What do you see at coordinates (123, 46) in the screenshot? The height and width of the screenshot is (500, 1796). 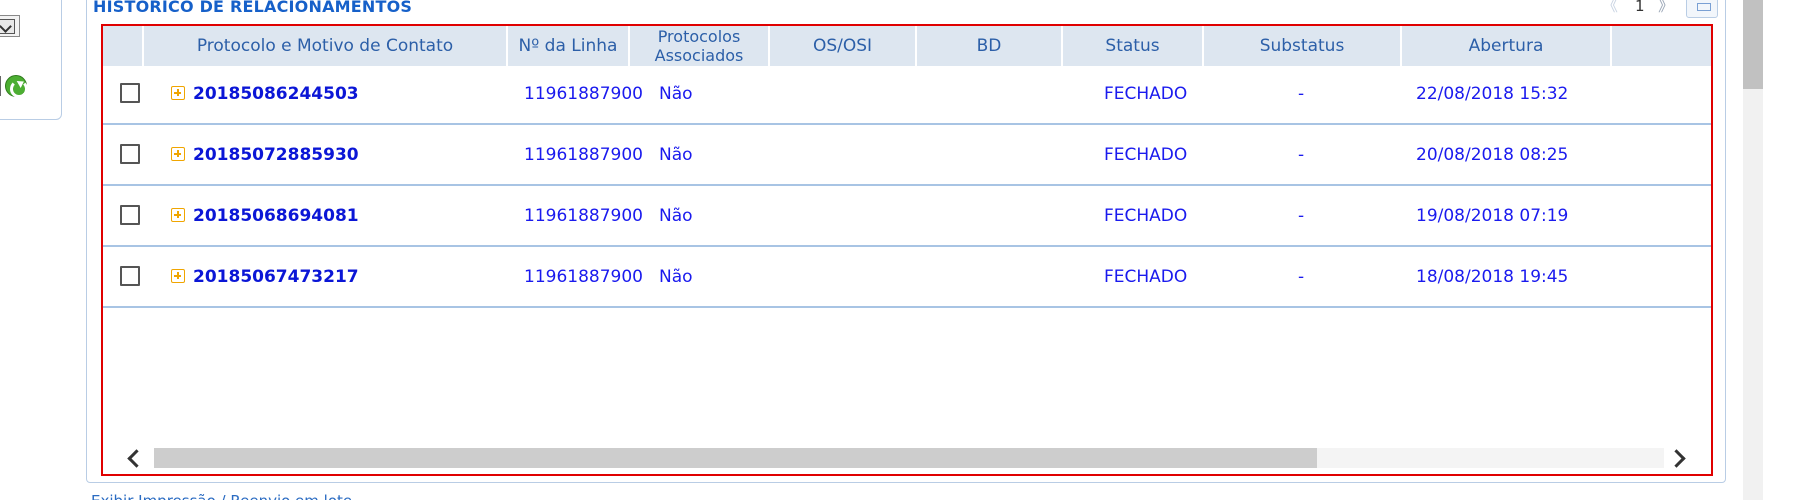 I see `select-all-header` at bounding box center [123, 46].